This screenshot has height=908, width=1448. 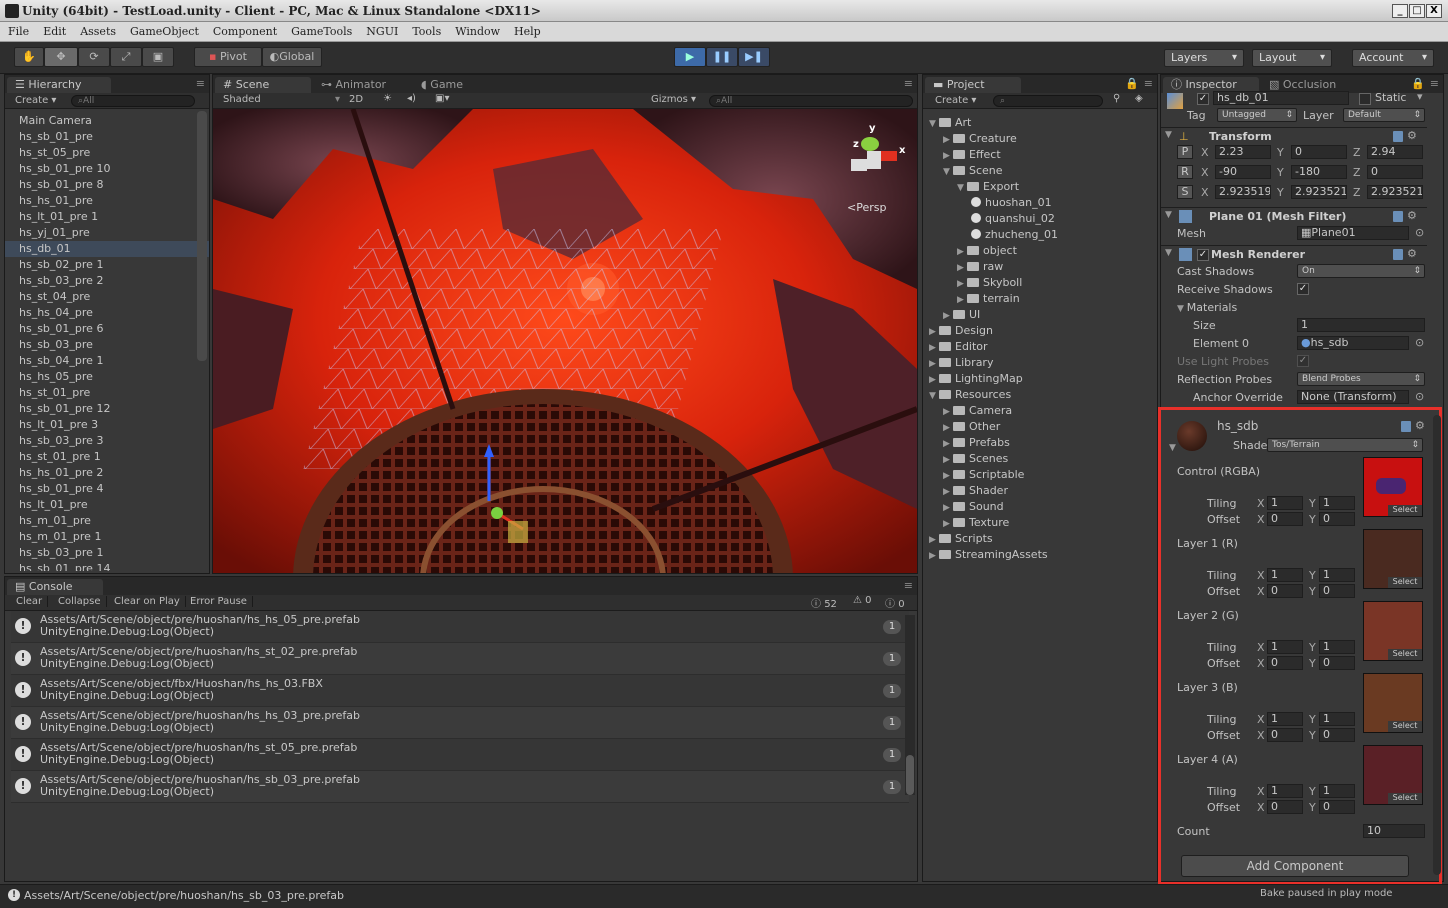 What do you see at coordinates (107, 265) in the screenshot?
I see `hierarchy-item: hs_sb_02_pre 1` at bounding box center [107, 265].